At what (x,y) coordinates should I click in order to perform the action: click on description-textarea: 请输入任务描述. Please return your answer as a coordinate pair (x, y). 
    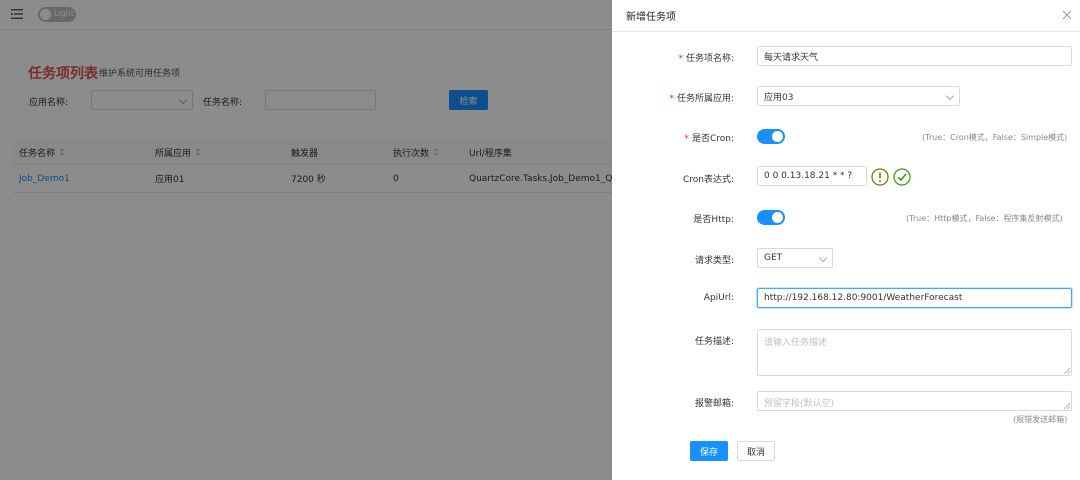
    Looking at the image, I should click on (914, 352).